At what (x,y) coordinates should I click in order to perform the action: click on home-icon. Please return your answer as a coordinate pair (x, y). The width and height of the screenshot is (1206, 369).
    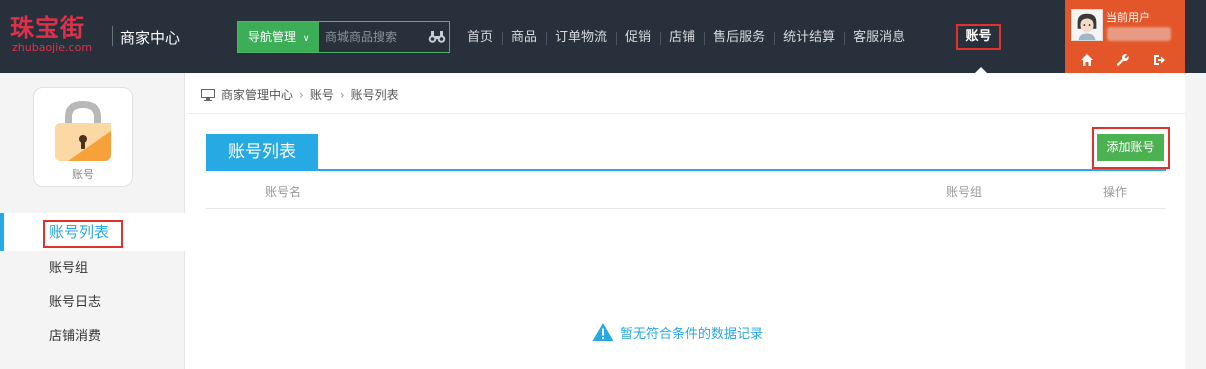
    Looking at the image, I should click on (1087, 60).